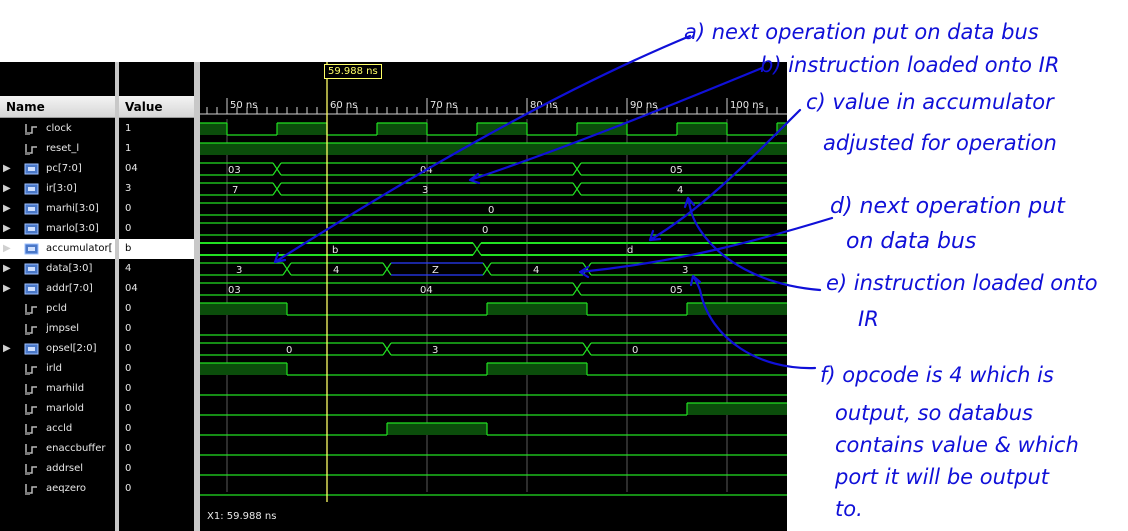 This screenshot has width=1128, height=531. I want to click on annotation-d: d) next operation put, so click(948, 206).